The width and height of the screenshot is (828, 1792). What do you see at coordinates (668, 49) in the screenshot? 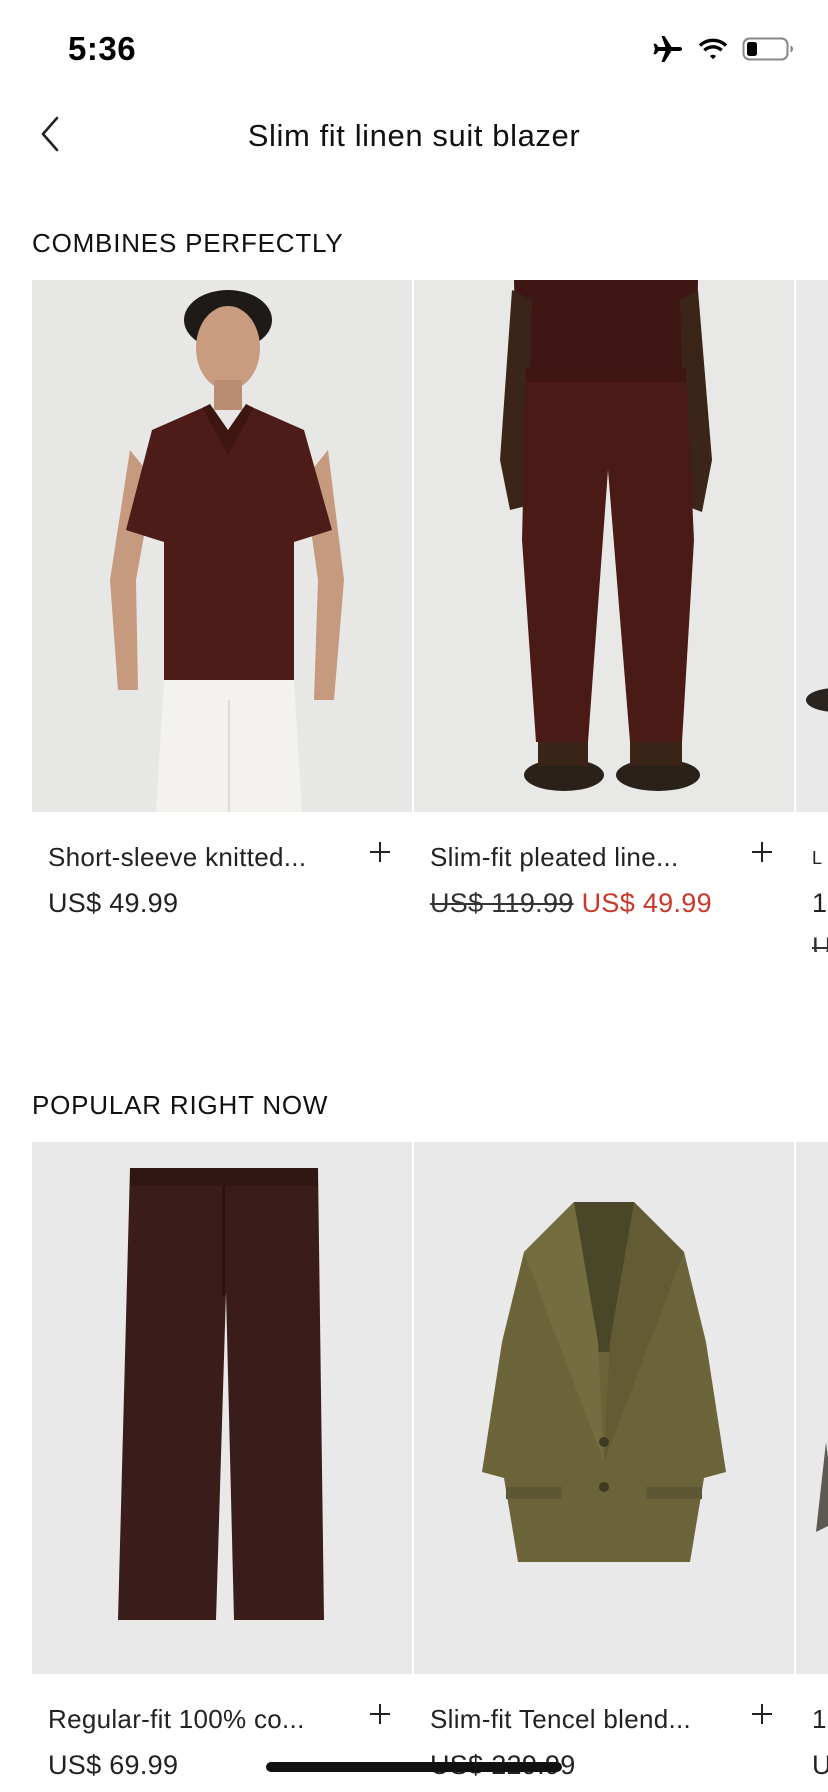
I see `airplane-icon` at bounding box center [668, 49].